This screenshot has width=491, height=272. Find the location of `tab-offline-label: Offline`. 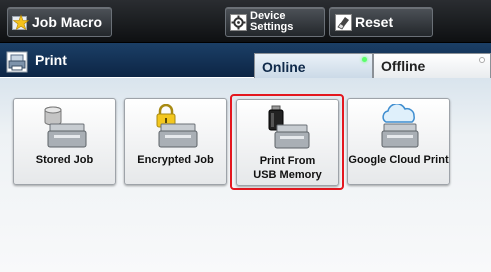

tab-offline-label: Offline is located at coordinates (403, 66).